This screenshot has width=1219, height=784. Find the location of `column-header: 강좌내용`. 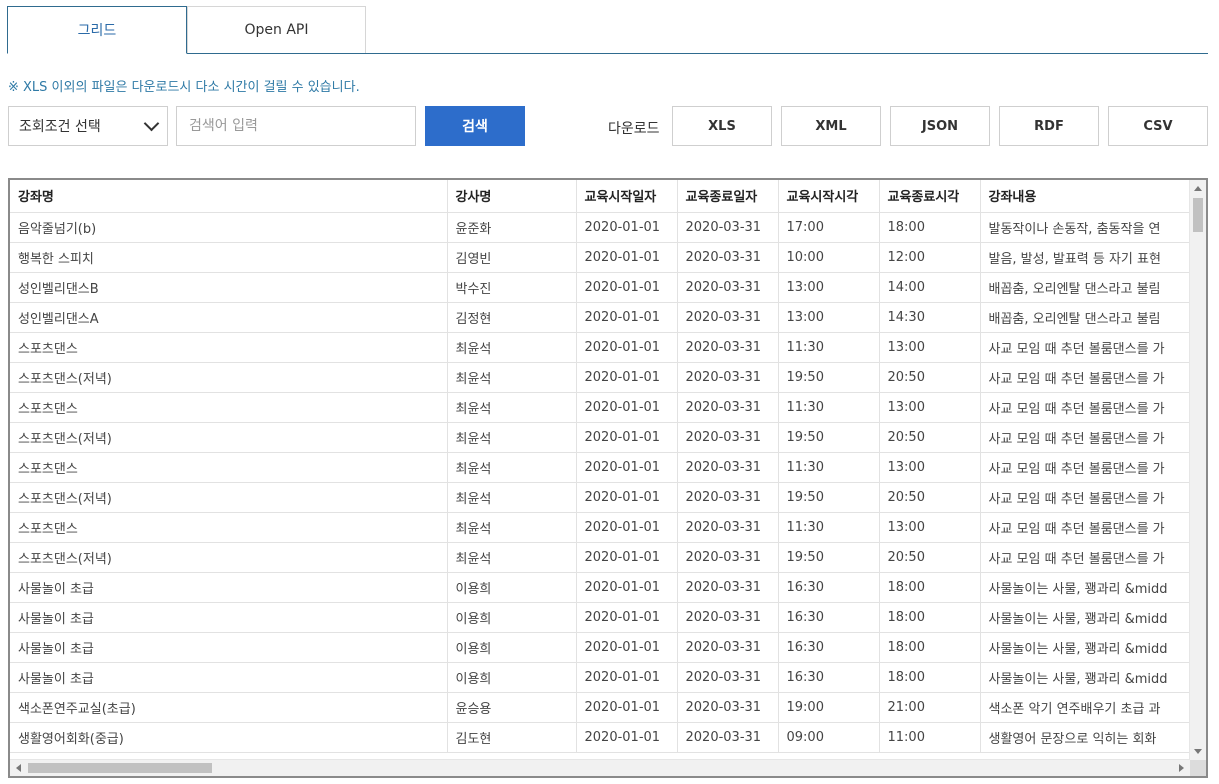

column-header: 강좌내용 is located at coordinates (1085, 196).